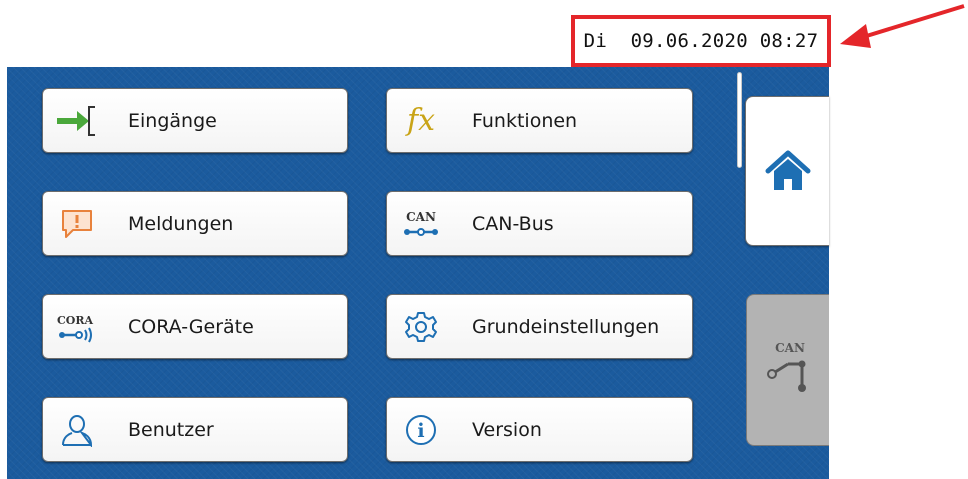 The height and width of the screenshot is (479, 968). I want to click on function-fx-icon: fx, so click(421, 121).